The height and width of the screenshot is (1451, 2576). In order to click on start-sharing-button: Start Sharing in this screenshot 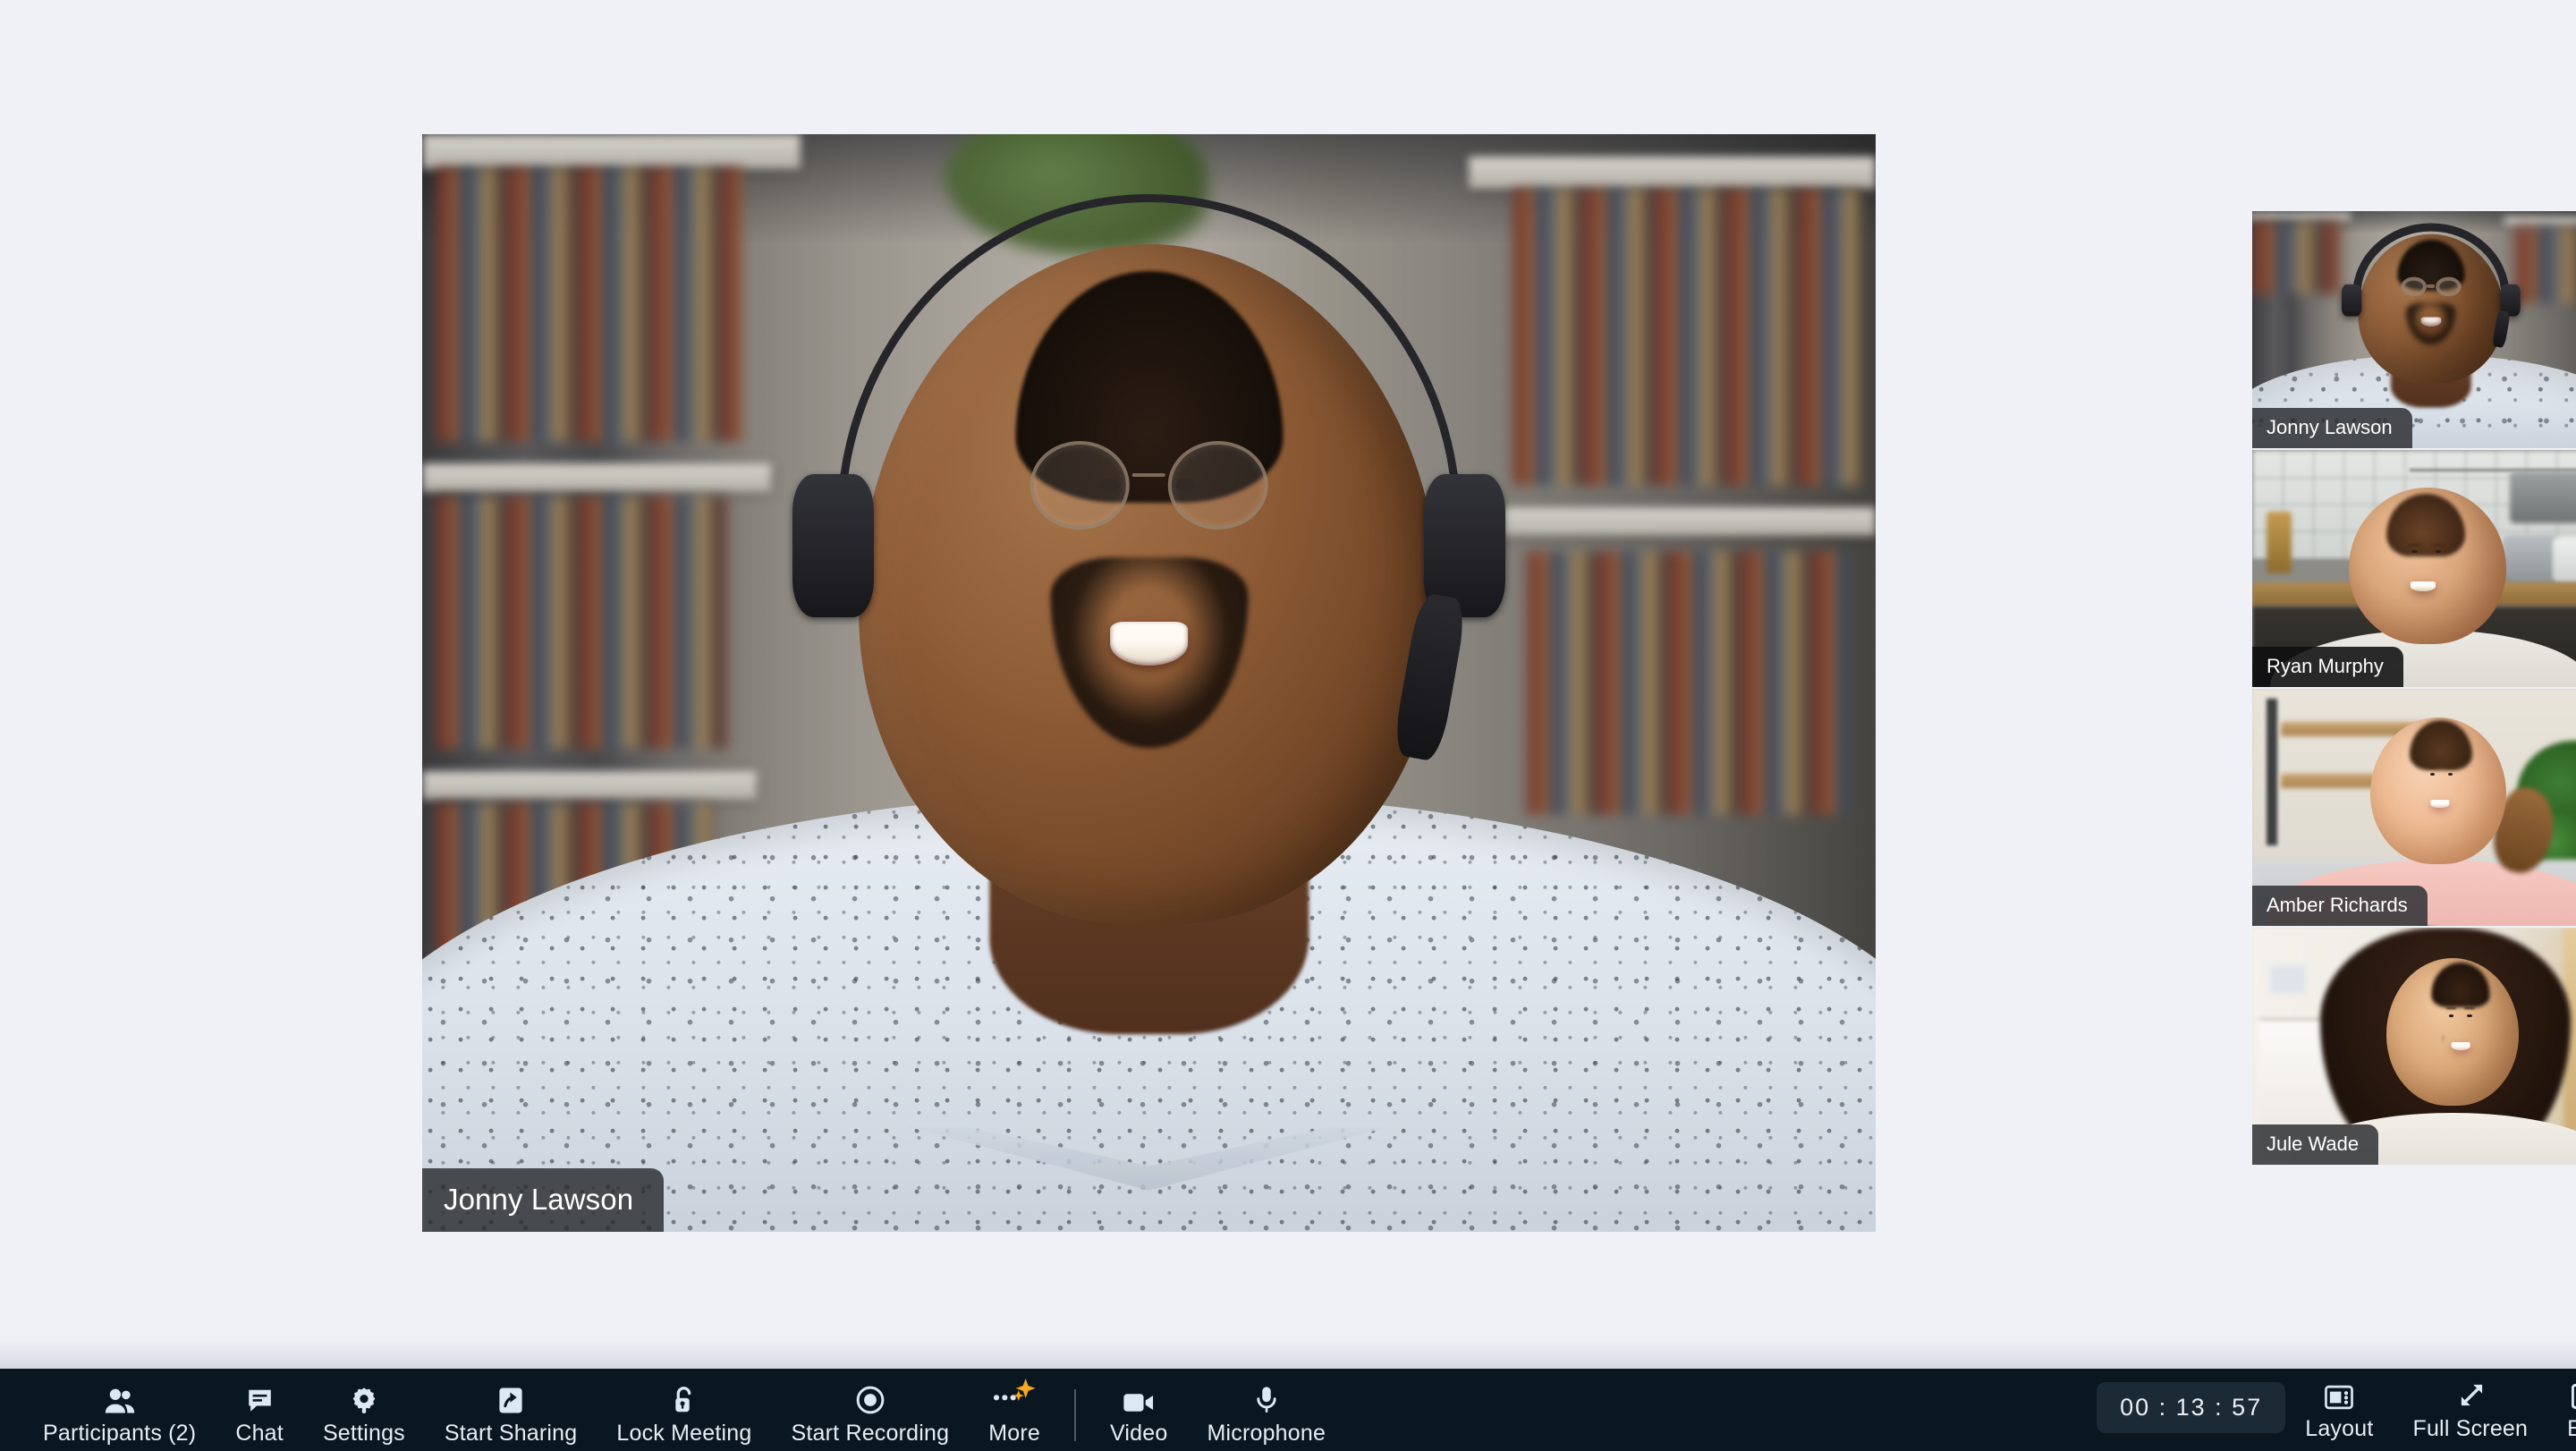, I will do `click(511, 1414)`.